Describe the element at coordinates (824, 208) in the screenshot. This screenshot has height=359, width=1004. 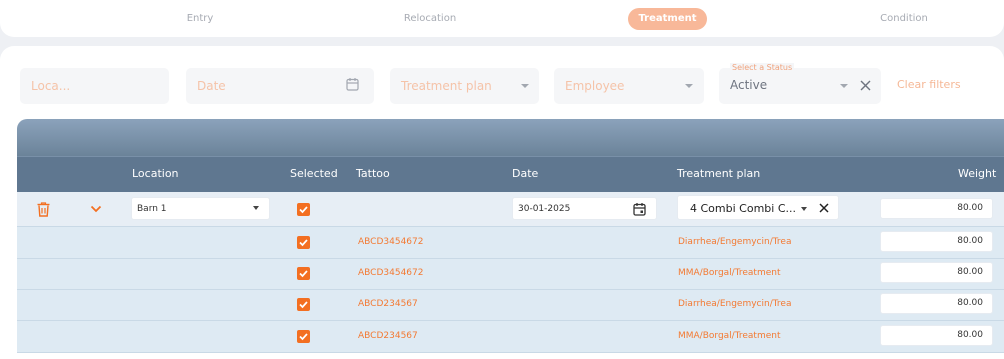
I see `close-icon` at that location.